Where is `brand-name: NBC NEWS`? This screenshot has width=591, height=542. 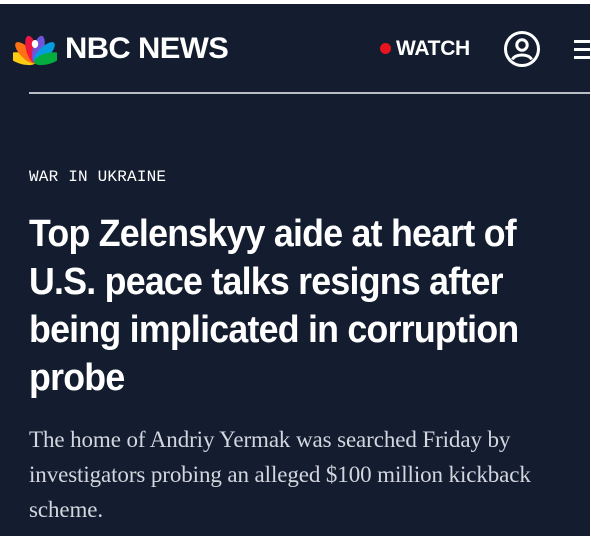 brand-name: NBC NEWS is located at coordinates (147, 48).